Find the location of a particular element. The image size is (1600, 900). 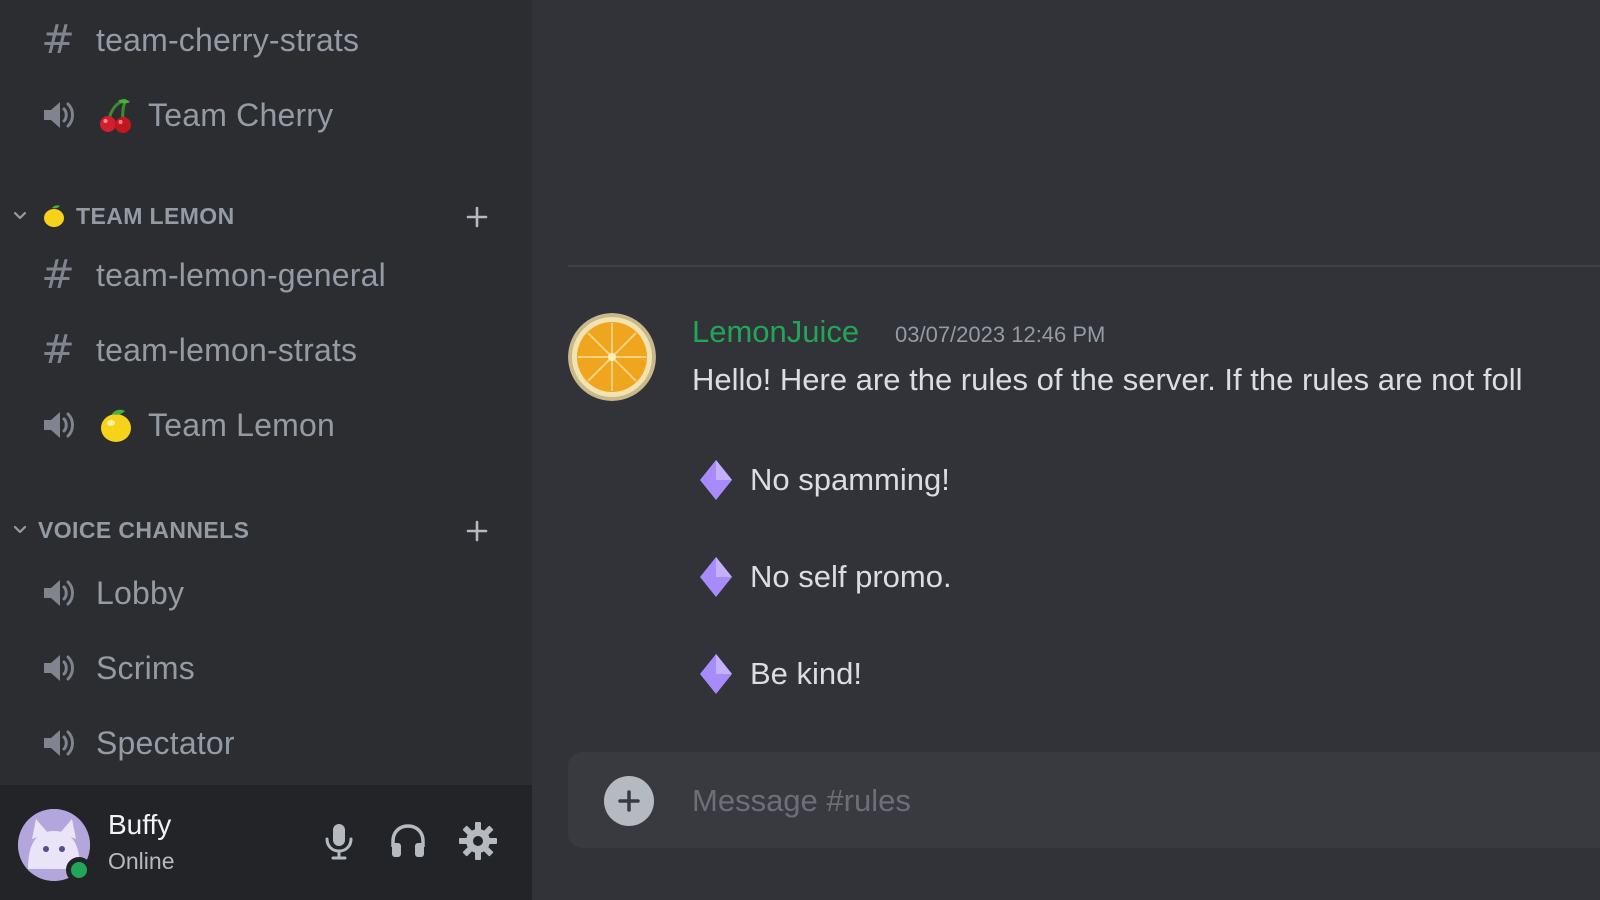

message-divider is located at coordinates (1084, 266).